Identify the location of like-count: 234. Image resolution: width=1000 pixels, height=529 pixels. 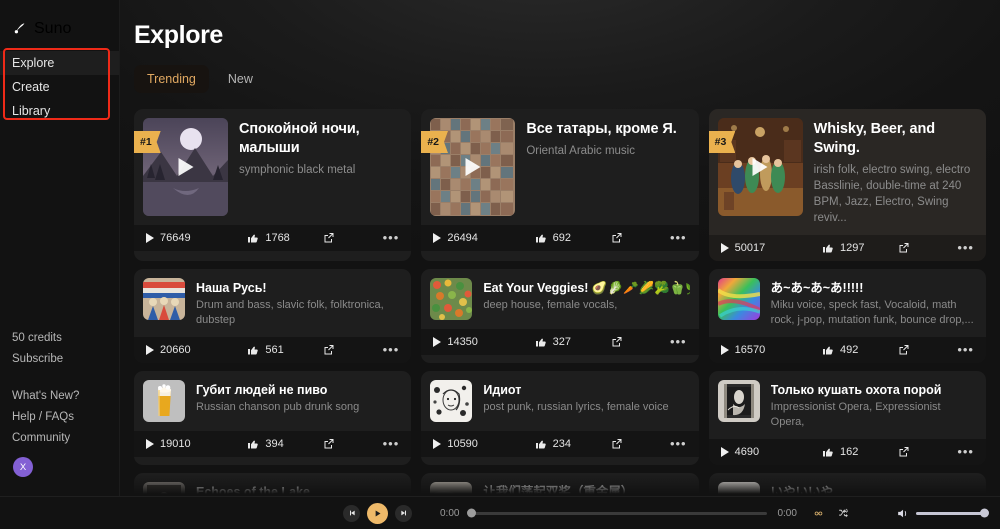
(573, 444).